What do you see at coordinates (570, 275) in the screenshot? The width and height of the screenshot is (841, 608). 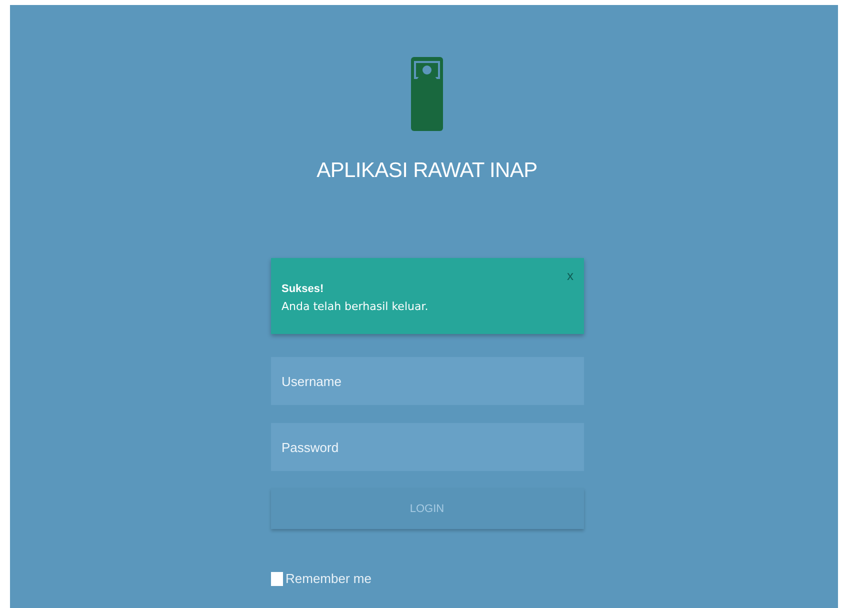 I see `close-button: x` at bounding box center [570, 275].